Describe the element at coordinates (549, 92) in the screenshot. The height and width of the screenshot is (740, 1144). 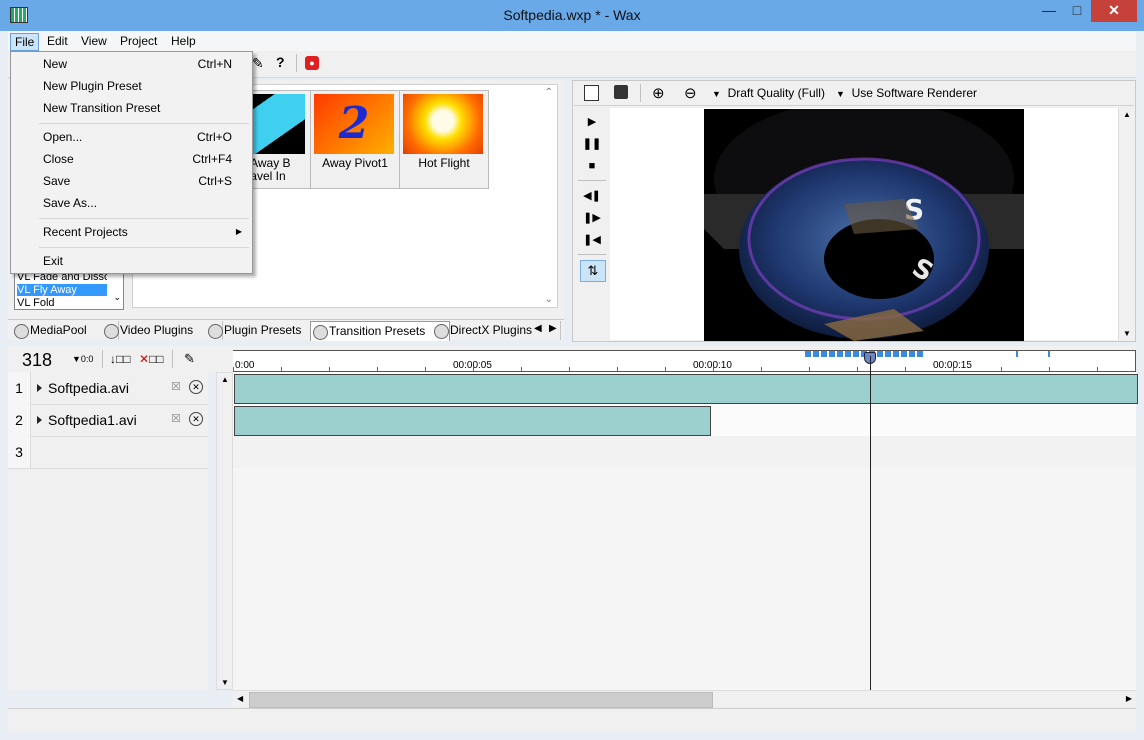
I see `scroll-up-icon: ⌃` at that location.